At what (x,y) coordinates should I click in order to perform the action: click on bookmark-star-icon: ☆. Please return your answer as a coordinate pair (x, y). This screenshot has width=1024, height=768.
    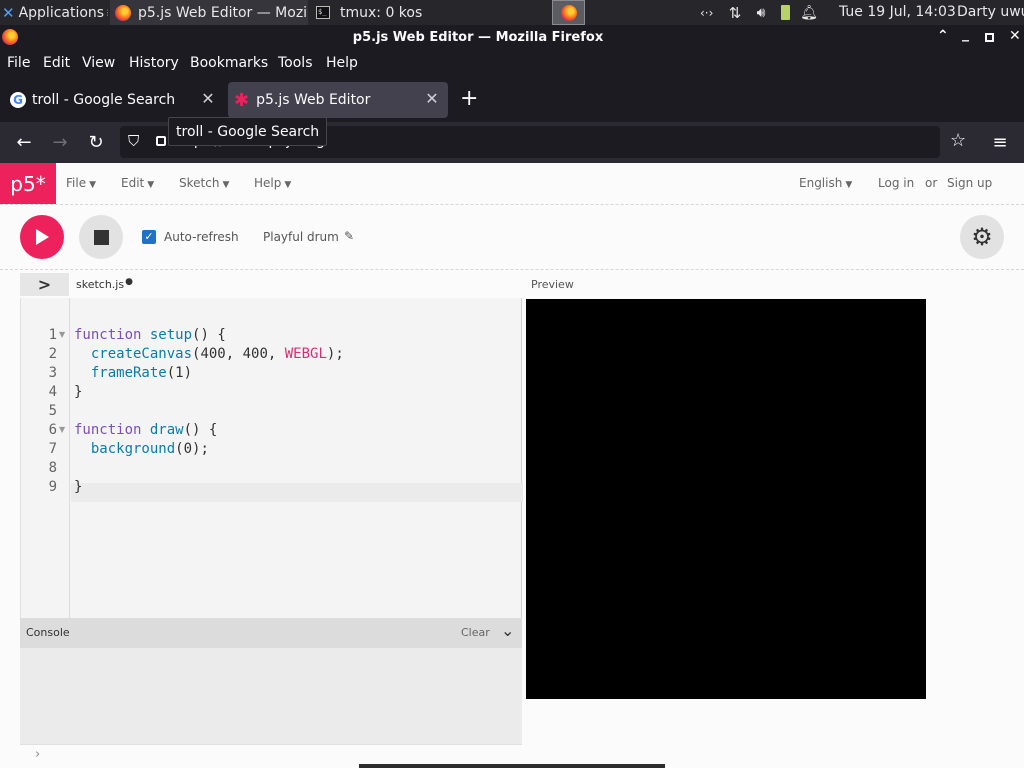
    Looking at the image, I should click on (958, 140).